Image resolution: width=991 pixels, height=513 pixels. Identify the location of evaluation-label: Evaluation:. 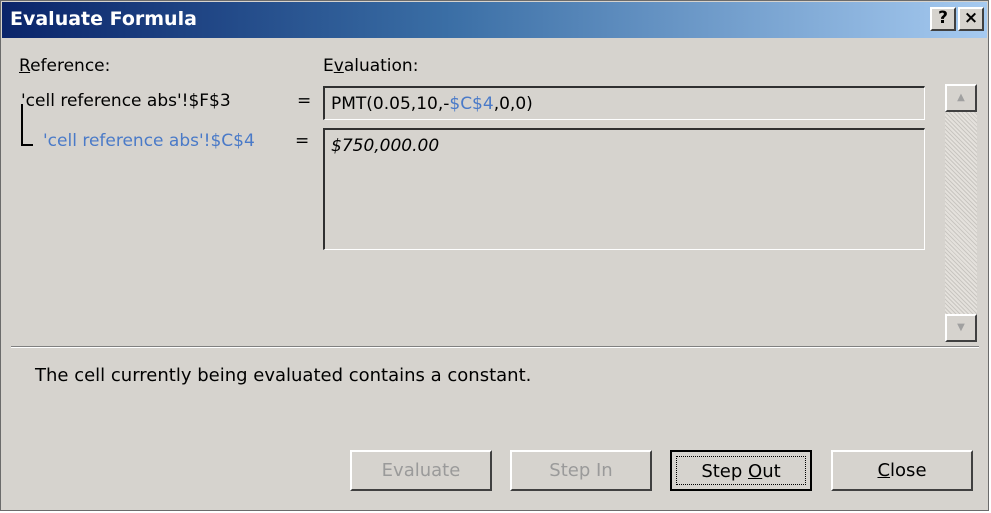
(370, 66).